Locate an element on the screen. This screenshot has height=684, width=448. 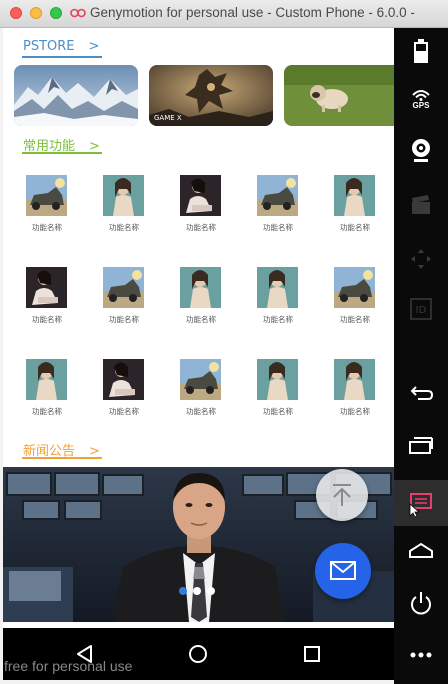
sidebar-menu-button is located at coordinates (421, 503).